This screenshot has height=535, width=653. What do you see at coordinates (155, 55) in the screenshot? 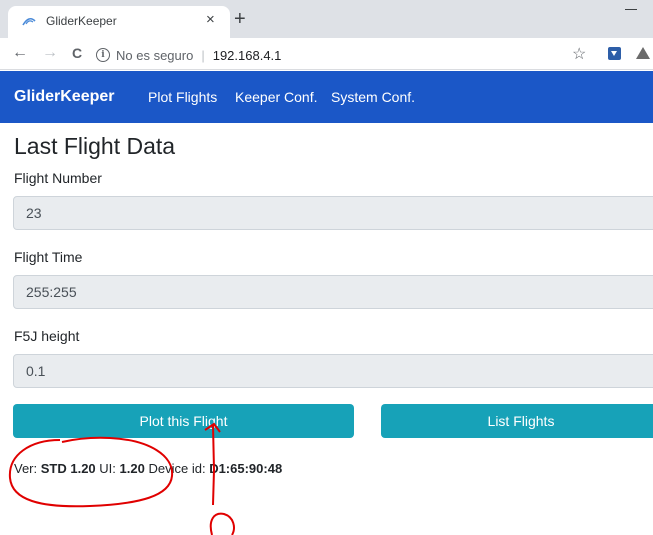
I see `security-status: No es seguro` at bounding box center [155, 55].